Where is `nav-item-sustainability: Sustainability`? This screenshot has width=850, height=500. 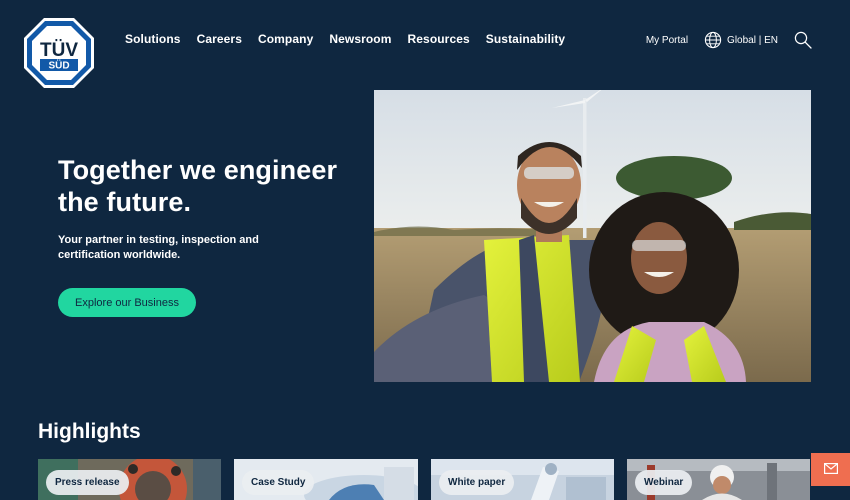
nav-item-sustainability: Sustainability is located at coordinates (525, 39).